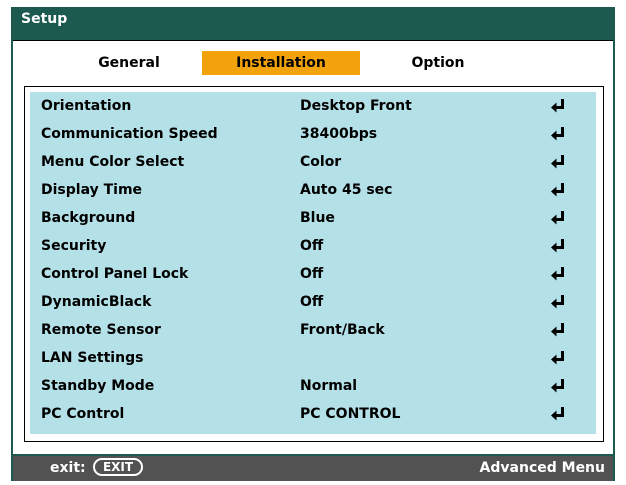  Describe the element at coordinates (68, 468) in the screenshot. I see `exit-label: exit:` at that location.